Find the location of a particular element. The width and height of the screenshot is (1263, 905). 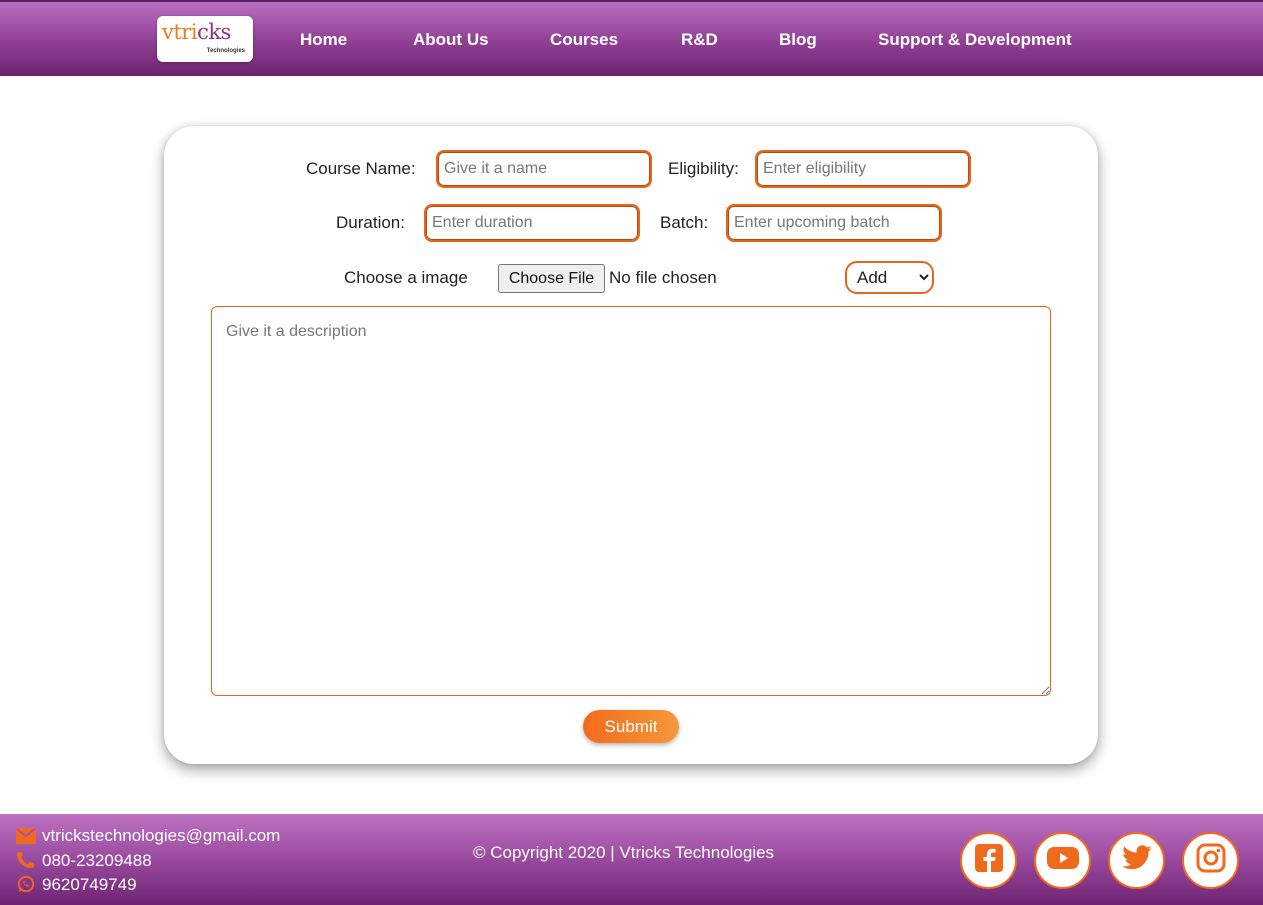

duration-input is located at coordinates (532, 223).